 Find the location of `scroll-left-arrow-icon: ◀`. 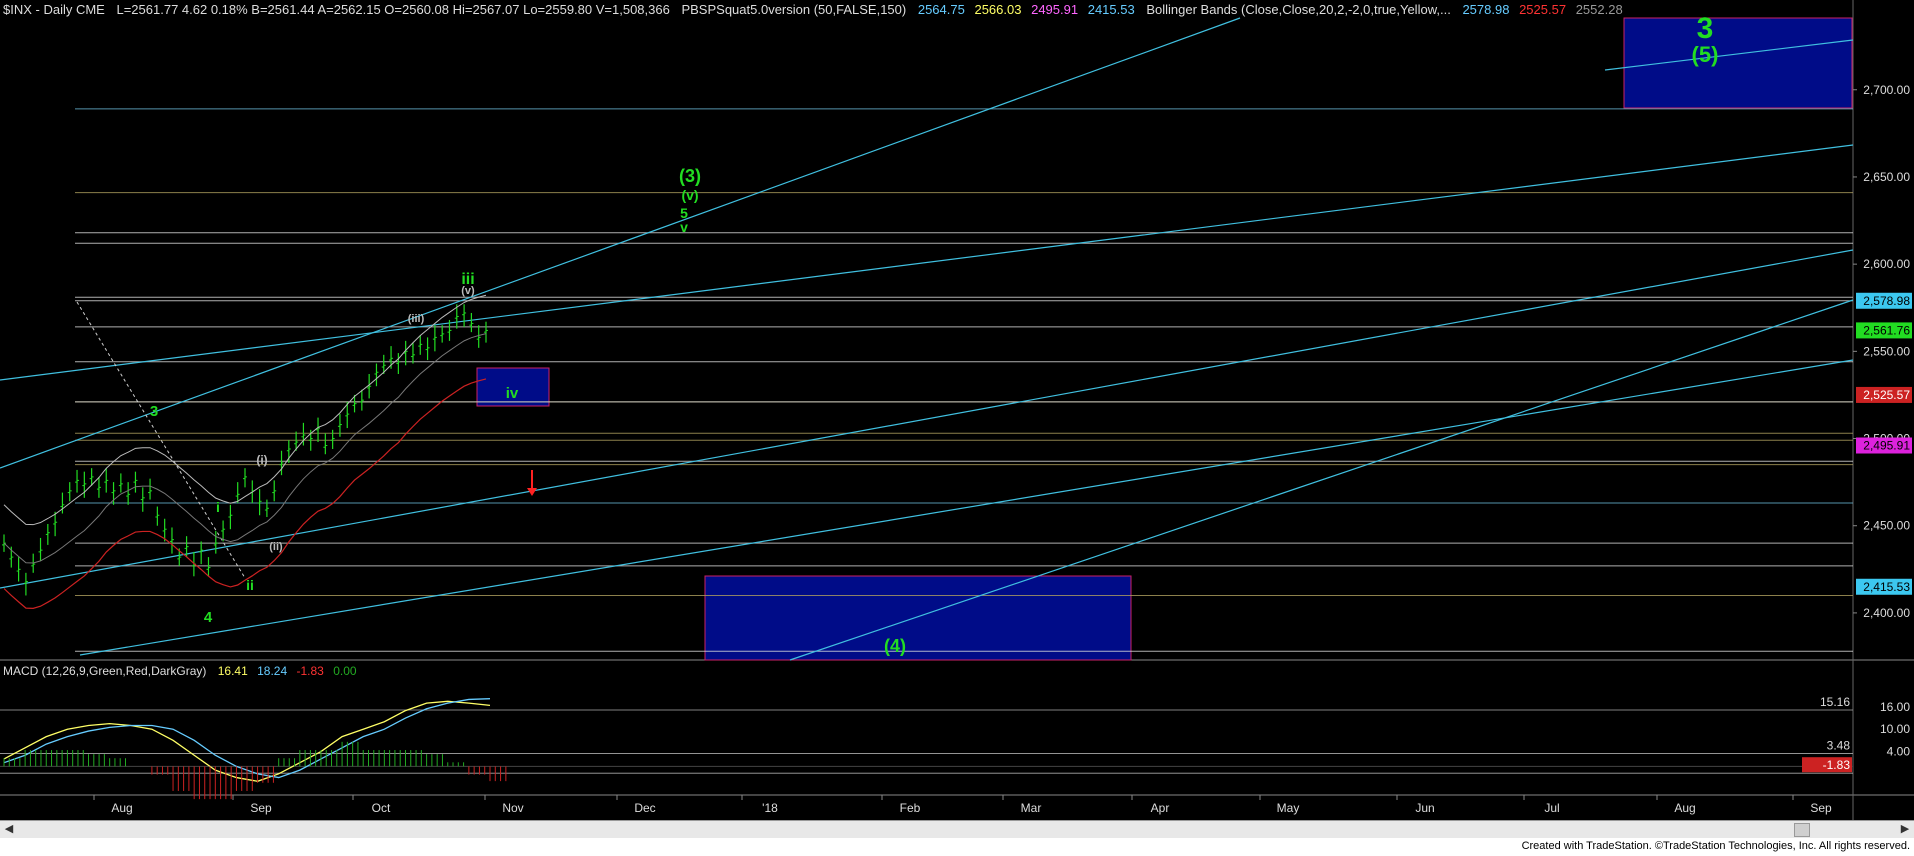

scroll-left-arrow-icon: ◀ is located at coordinates (9, 829).